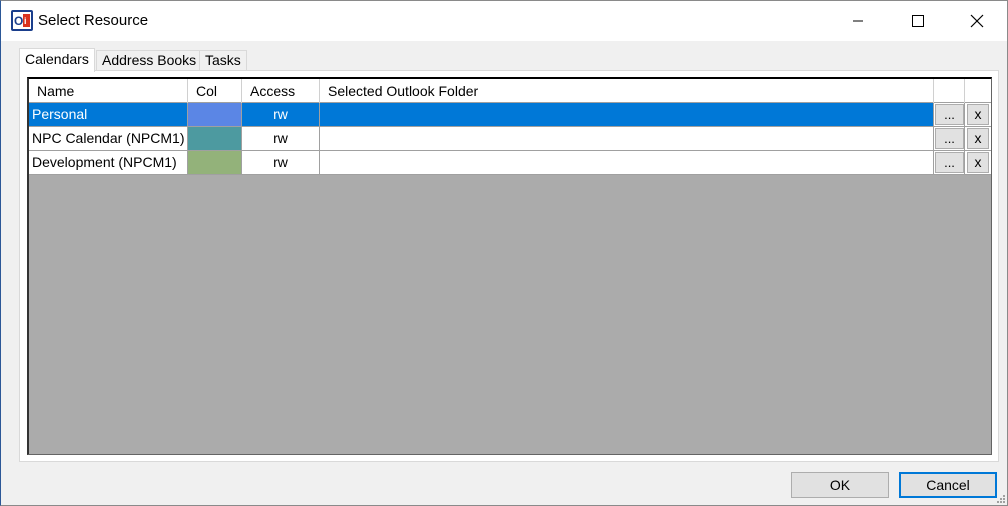  What do you see at coordinates (1001, 499) in the screenshot?
I see `resize-grip-icon` at bounding box center [1001, 499].